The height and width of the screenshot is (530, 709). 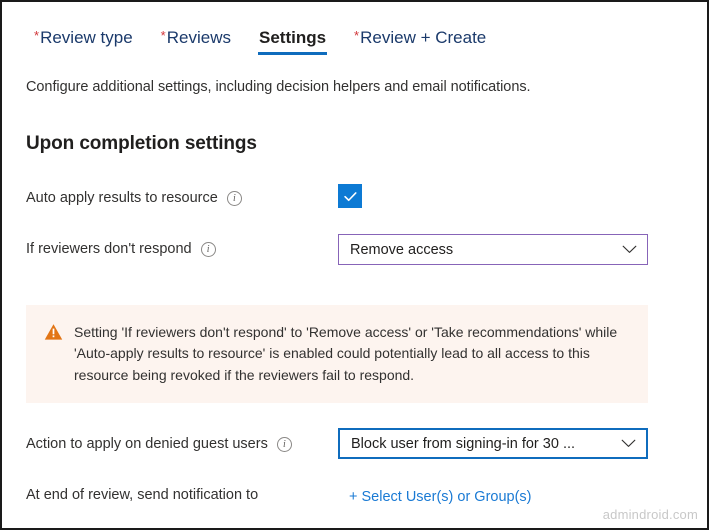 I want to click on no-respond-label-group: If reviewers don't respond i, so click(x=121, y=249).